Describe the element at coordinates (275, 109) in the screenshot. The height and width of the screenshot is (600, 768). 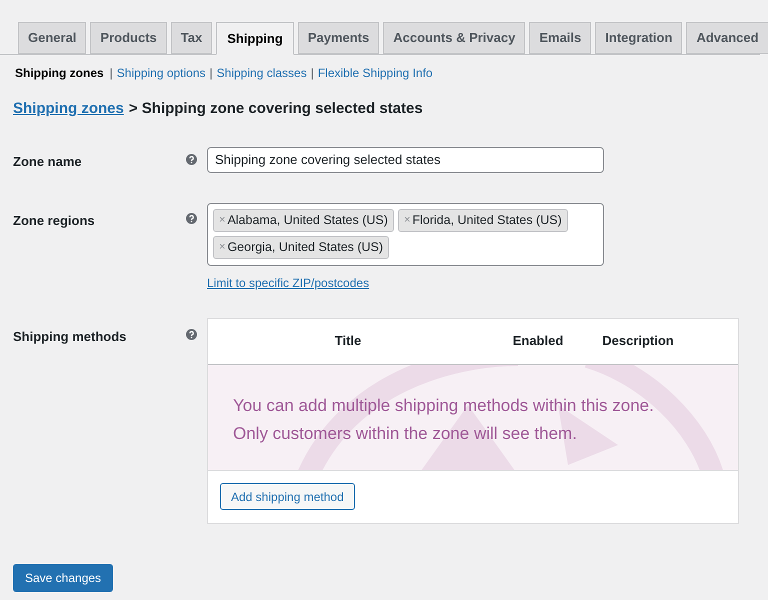
I see `page-title: > Shipping zone covering selected states` at that location.